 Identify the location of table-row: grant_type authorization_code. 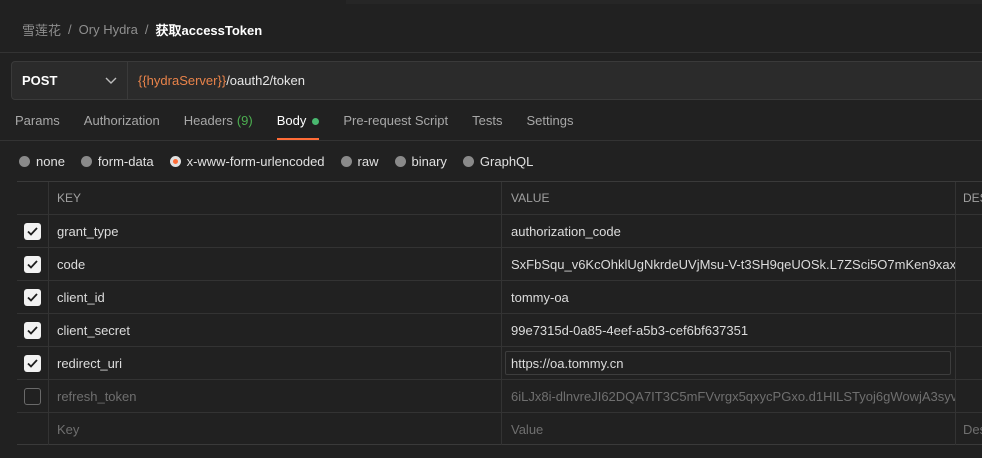
(499, 231).